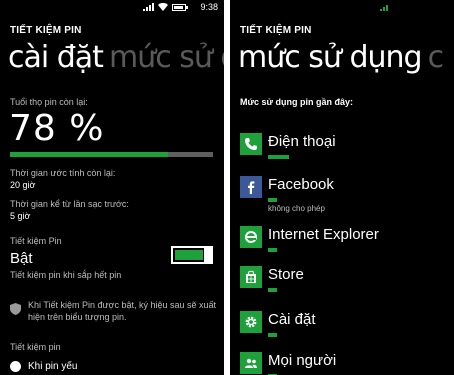 The image size is (454, 375). Describe the element at coordinates (209, 7) in the screenshot. I see `status-time: 9:38` at that location.